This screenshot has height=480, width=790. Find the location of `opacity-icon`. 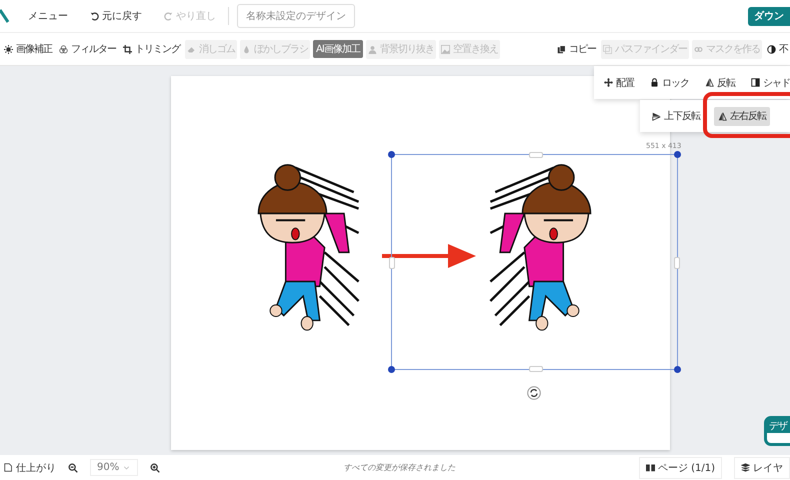

opacity-icon is located at coordinates (771, 49).